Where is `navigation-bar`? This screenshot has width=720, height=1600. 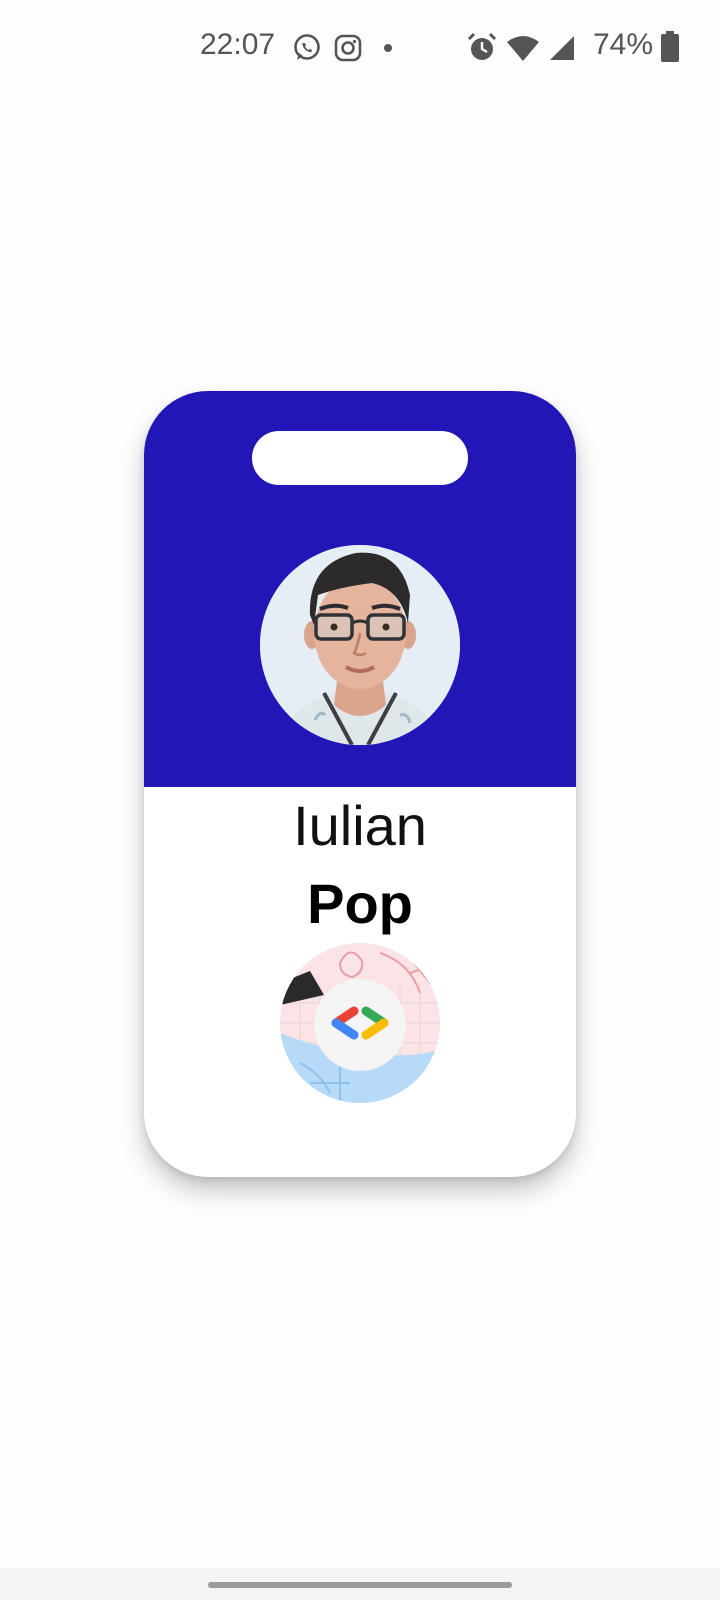
navigation-bar is located at coordinates (360, 1584).